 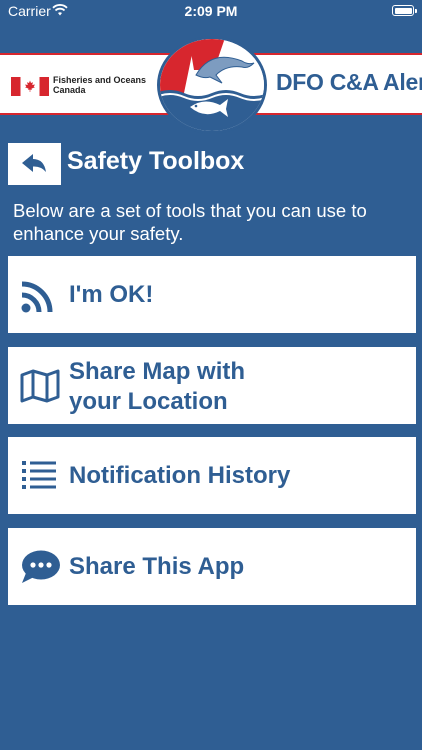 I want to click on rss-icon, so click(x=37, y=298).